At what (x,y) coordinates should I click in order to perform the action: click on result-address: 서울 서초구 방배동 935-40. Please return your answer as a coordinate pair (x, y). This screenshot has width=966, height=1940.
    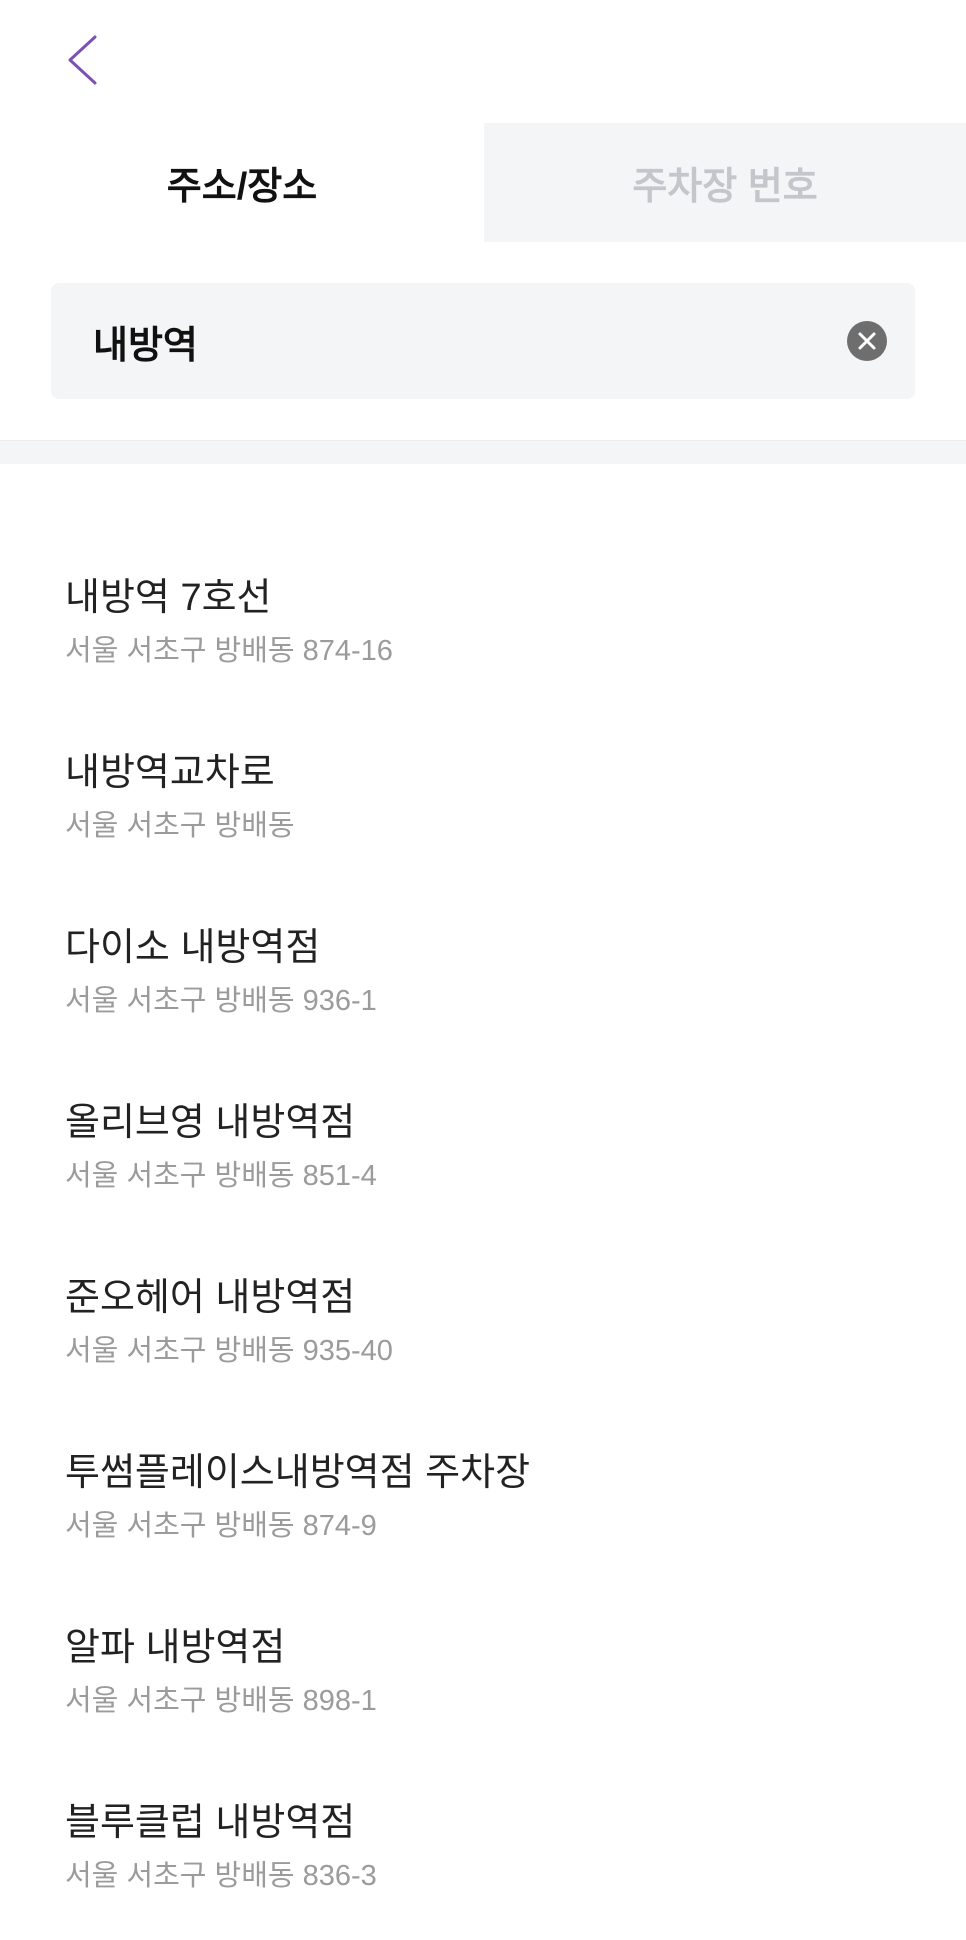
    Looking at the image, I should click on (229, 1351).